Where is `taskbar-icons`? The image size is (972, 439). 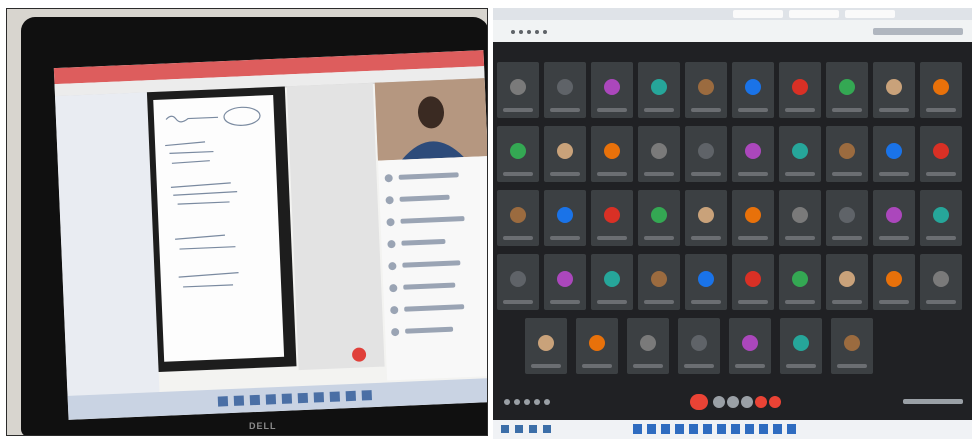
taskbar-icons is located at coordinates (648, 429).